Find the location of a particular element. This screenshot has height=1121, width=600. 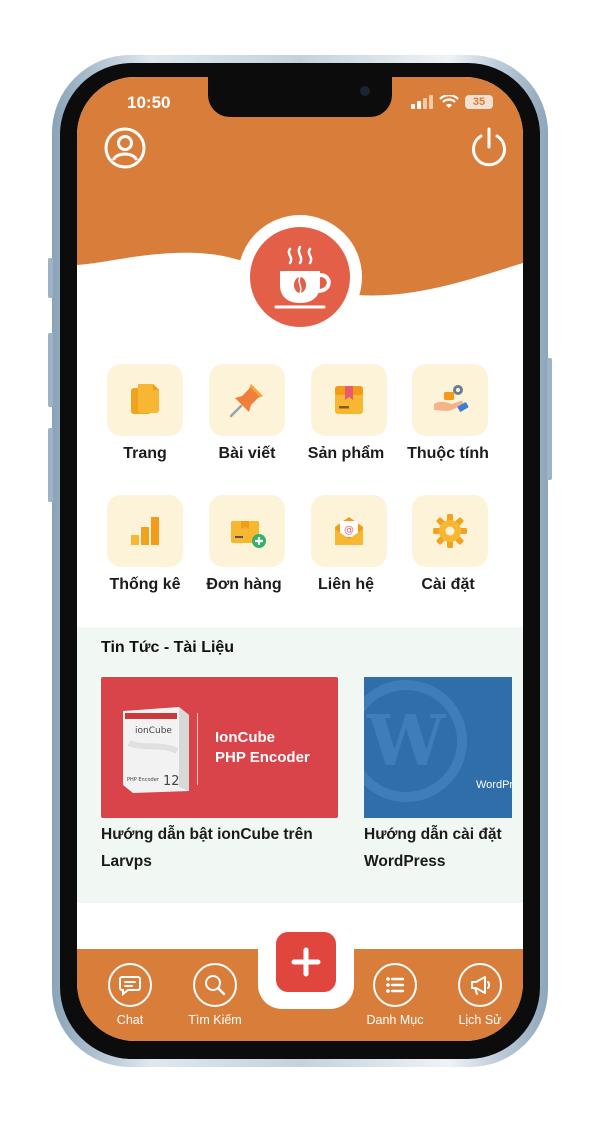

menu-tile-bai-viet is located at coordinates (247, 400).